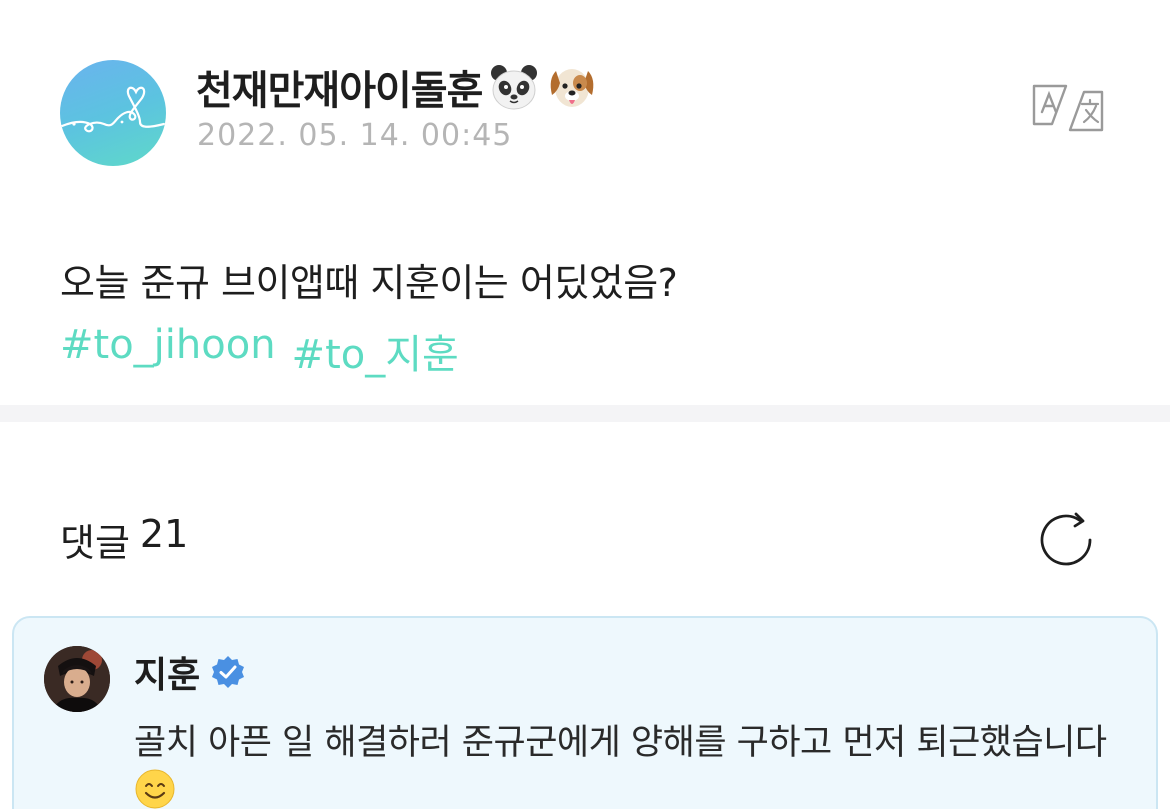 This screenshot has width=1170, height=809. Describe the element at coordinates (375, 351) in the screenshot. I see `hashtag-to-jihoon-korean: #to_지훈` at that location.